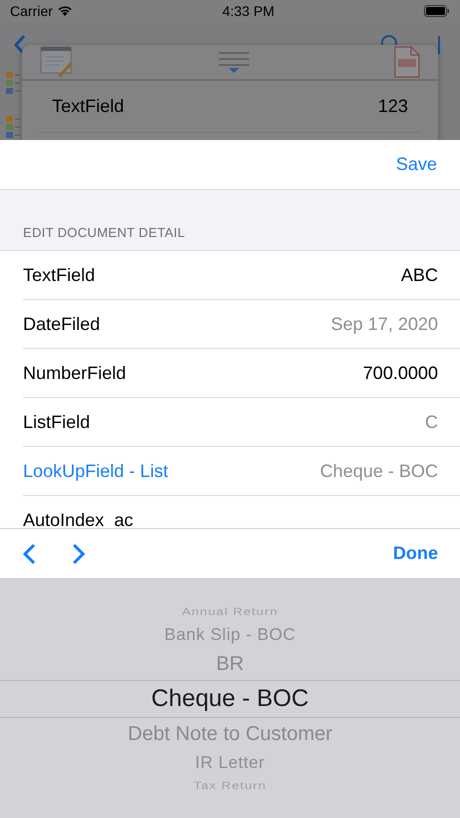 This screenshot has height=818, width=460. Describe the element at coordinates (241, 471) in the screenshot. I see `form-row: LookUpField - List Cheque - BOC` at that location.